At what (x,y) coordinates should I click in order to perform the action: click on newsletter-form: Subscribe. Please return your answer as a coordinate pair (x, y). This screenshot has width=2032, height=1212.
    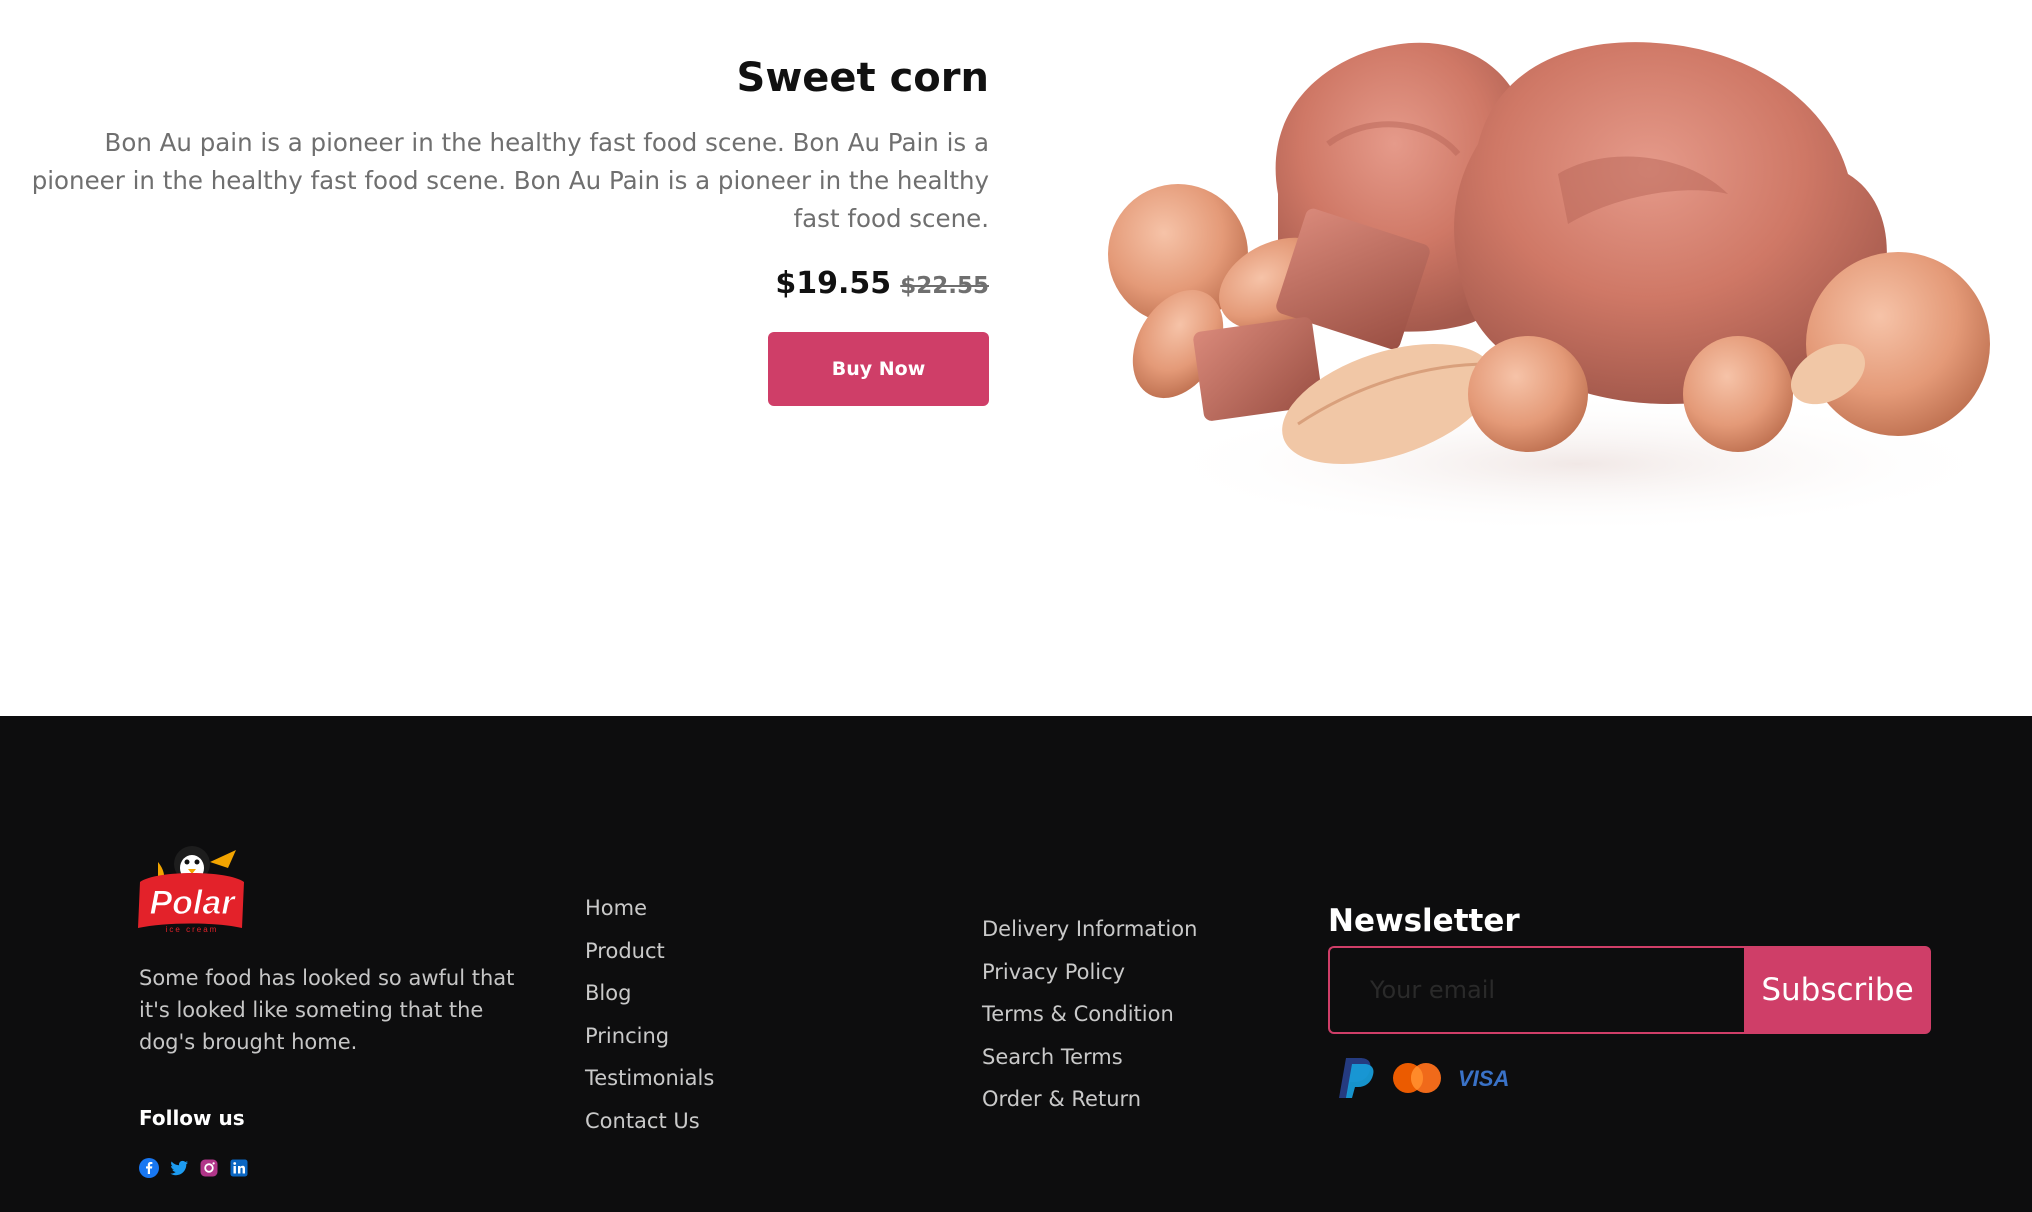
    Looking at the image, I should click on (1629, 990).